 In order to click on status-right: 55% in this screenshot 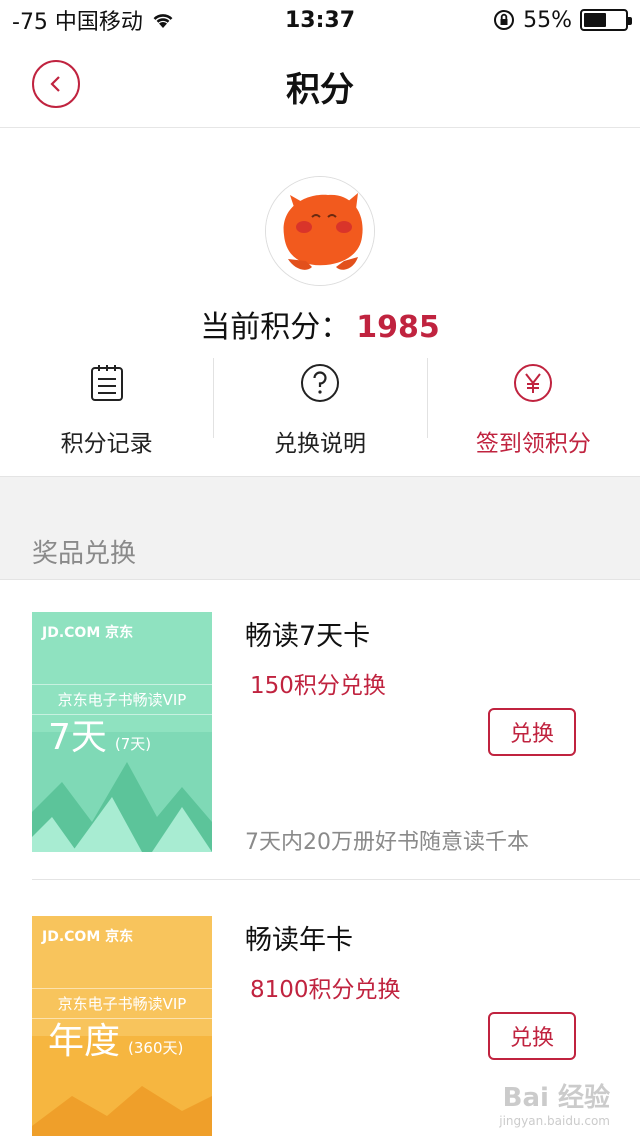, I will do `click(562, 20)`.